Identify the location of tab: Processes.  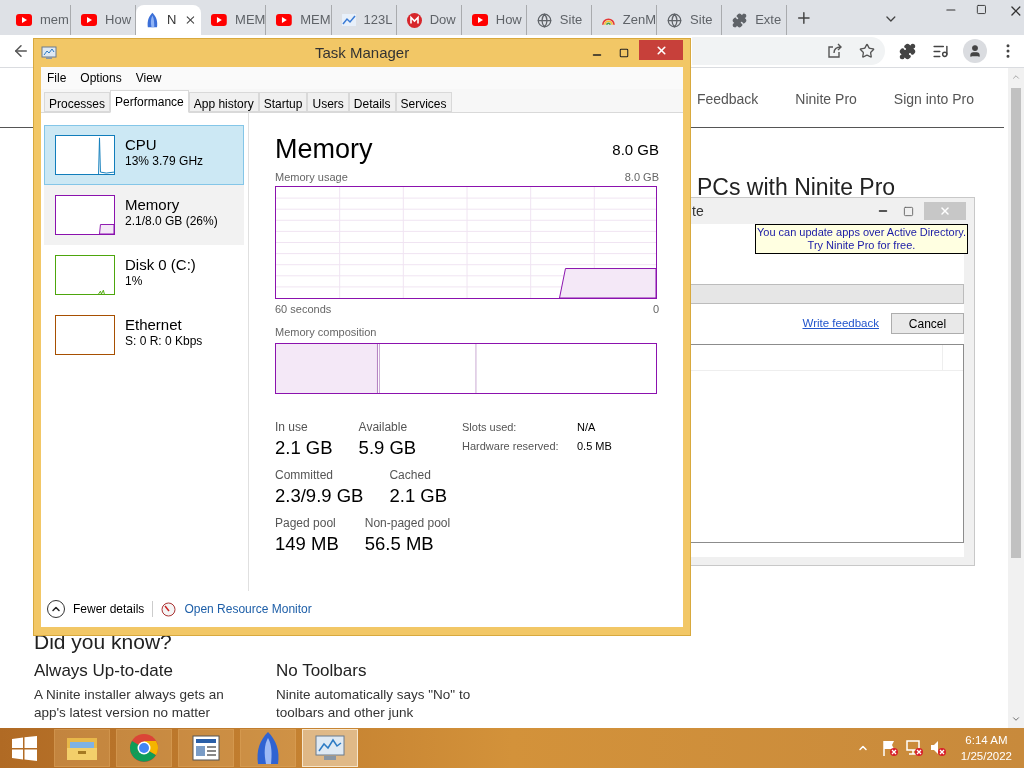
(77, 102).